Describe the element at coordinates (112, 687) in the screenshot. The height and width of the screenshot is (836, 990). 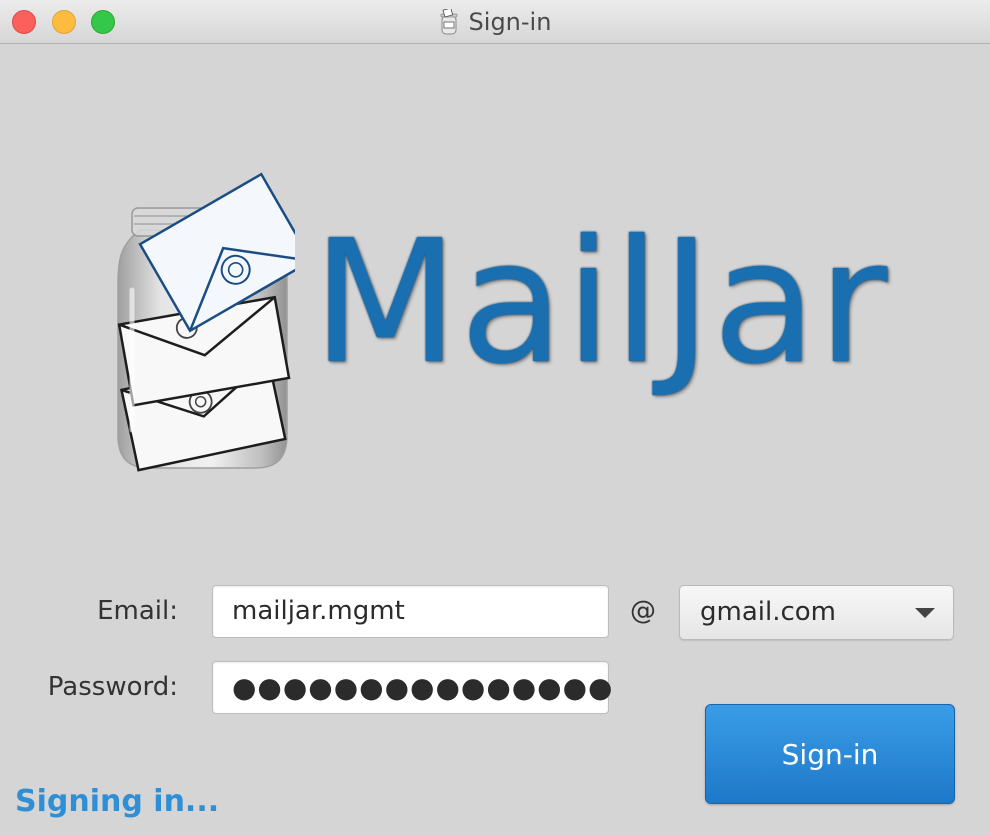
I see `password-label: Password:` at that location.